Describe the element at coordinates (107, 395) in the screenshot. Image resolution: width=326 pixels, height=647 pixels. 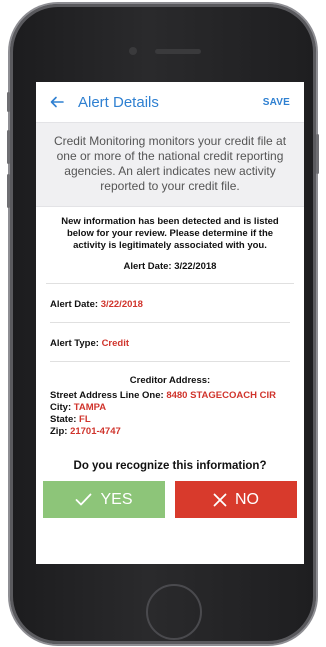
I see `street-label: Street Address Line One:` at that location.